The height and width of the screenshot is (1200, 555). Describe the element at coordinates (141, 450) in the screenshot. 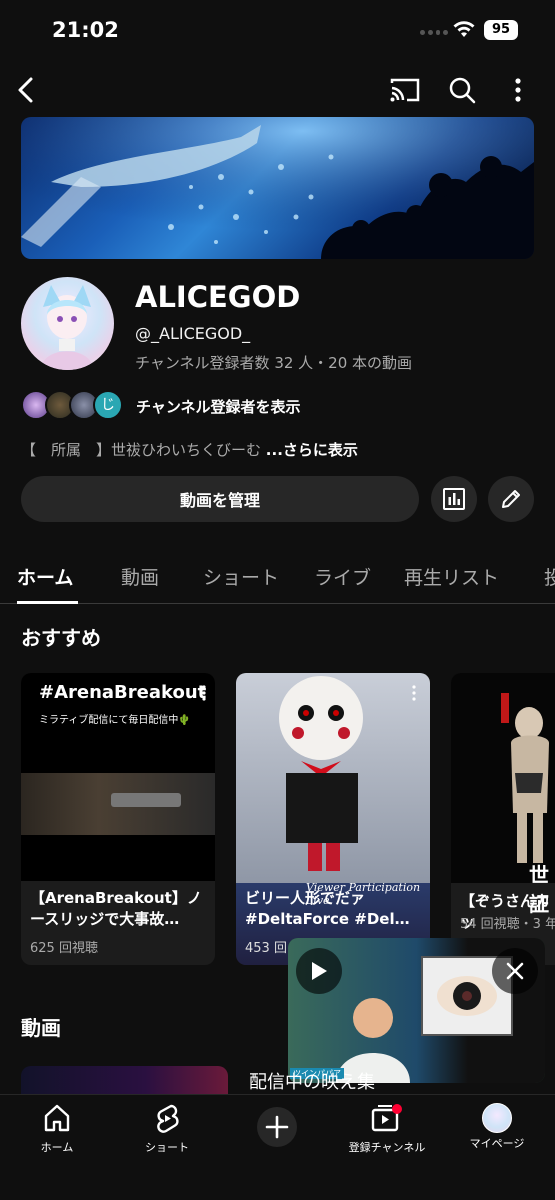

I see `description-text: 【 所属 】世祓ひわいちくびーむ` at that location.